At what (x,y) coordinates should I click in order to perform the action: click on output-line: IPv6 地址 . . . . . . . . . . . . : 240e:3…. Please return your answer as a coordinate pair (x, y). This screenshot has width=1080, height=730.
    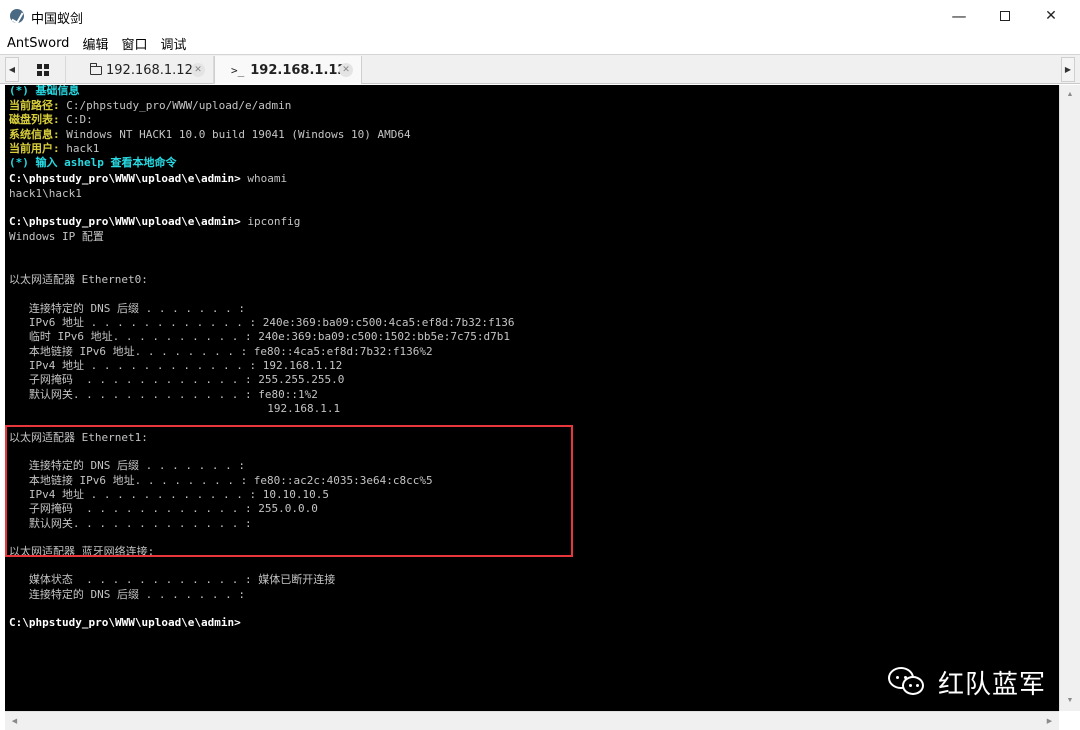
    Looking at the image, I should click on (262, 322).